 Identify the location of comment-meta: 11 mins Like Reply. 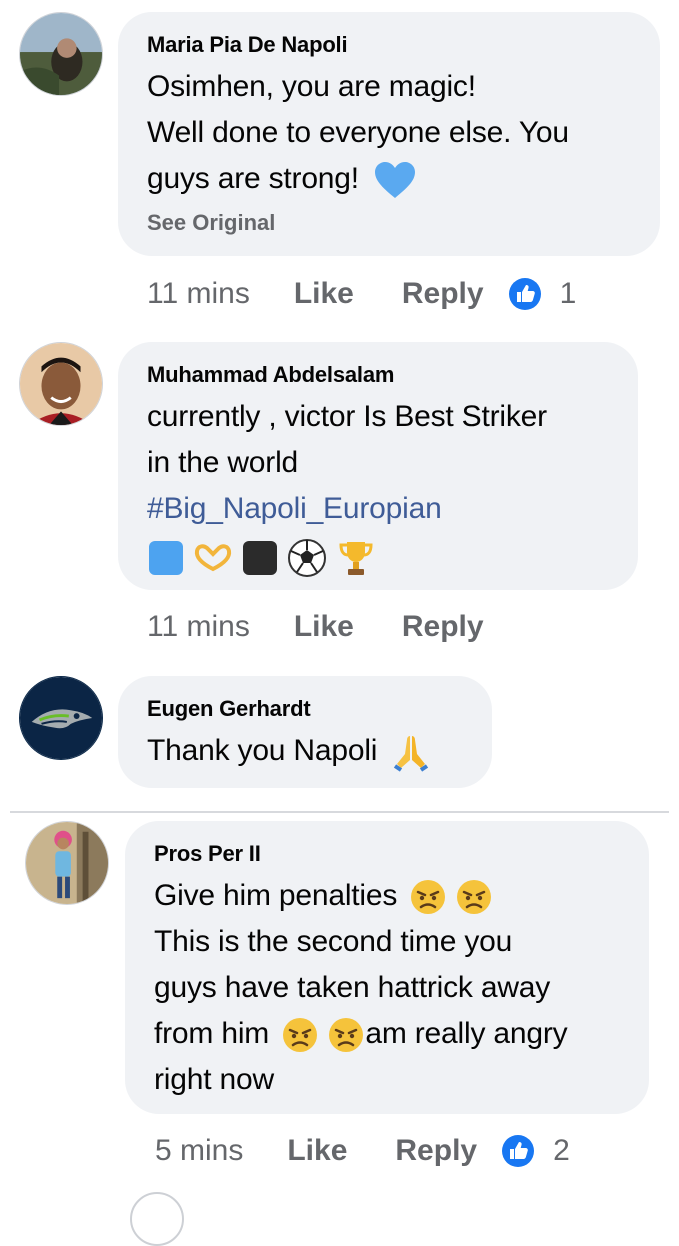
(327, 627).